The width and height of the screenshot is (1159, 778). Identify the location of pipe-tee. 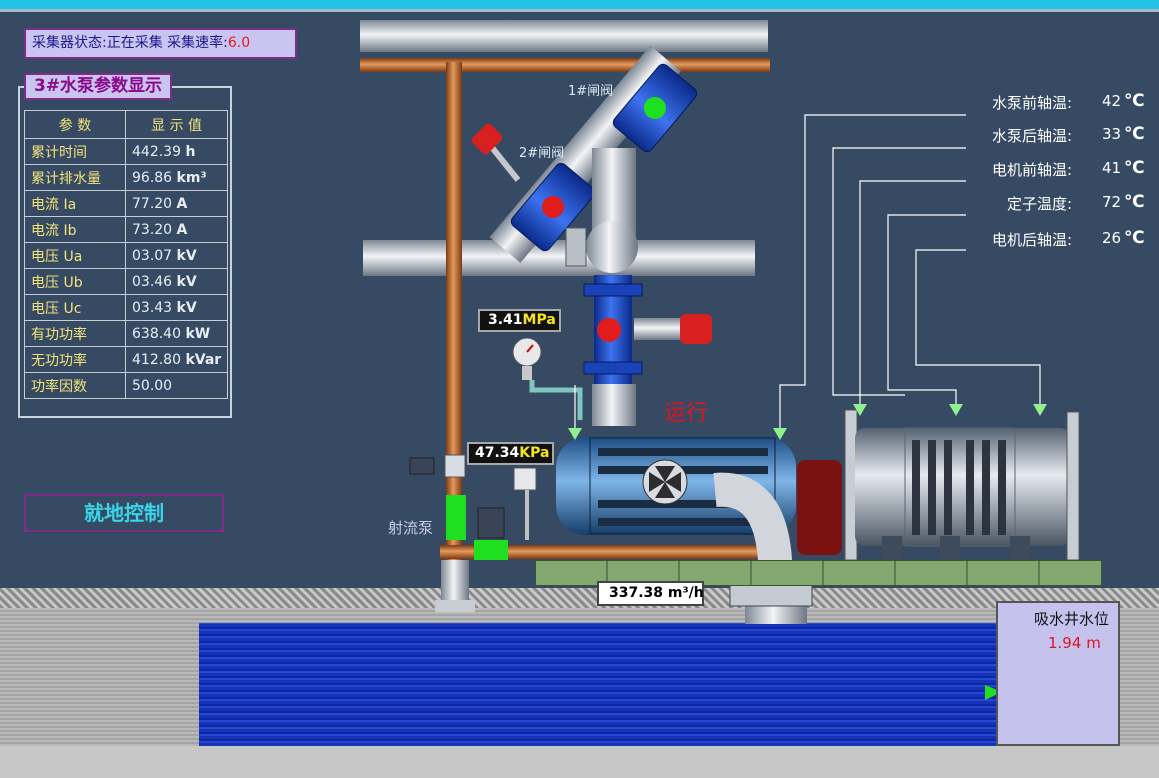
(612, 247).